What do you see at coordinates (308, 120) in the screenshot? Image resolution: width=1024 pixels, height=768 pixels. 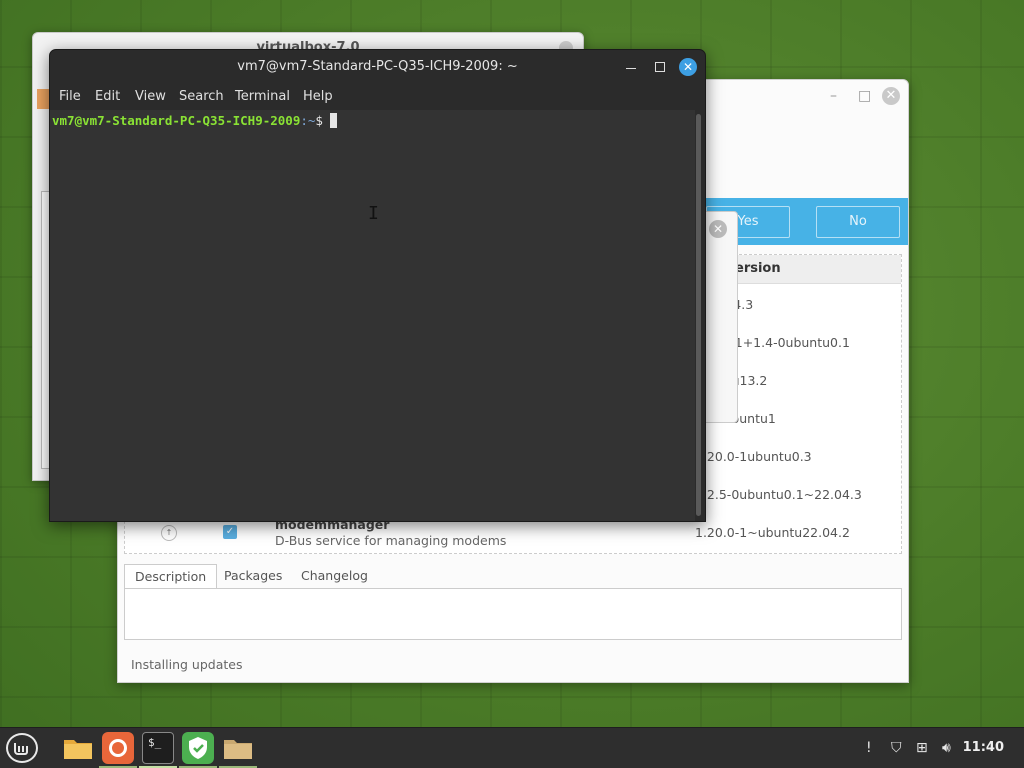 I see `prompt-path: :~` at bounding box center [308, 120].